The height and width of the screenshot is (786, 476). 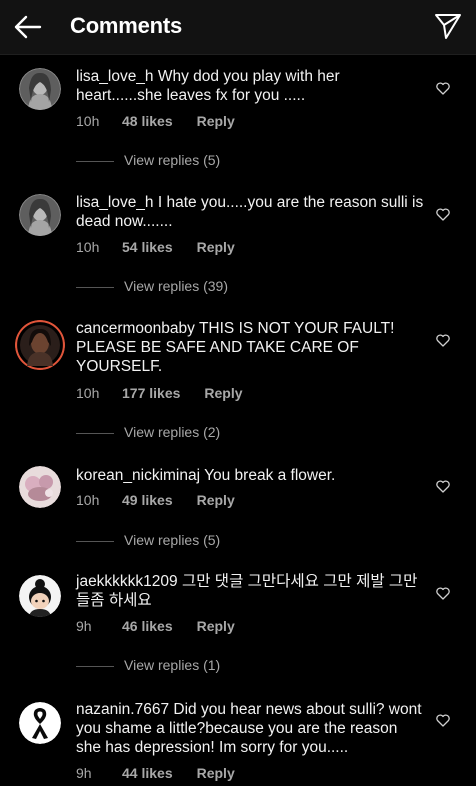 What do you see at coordinates (122, 709) in the screenshot?
I see `comment-username: nazanin.7667` at bounding box center [122, 709].